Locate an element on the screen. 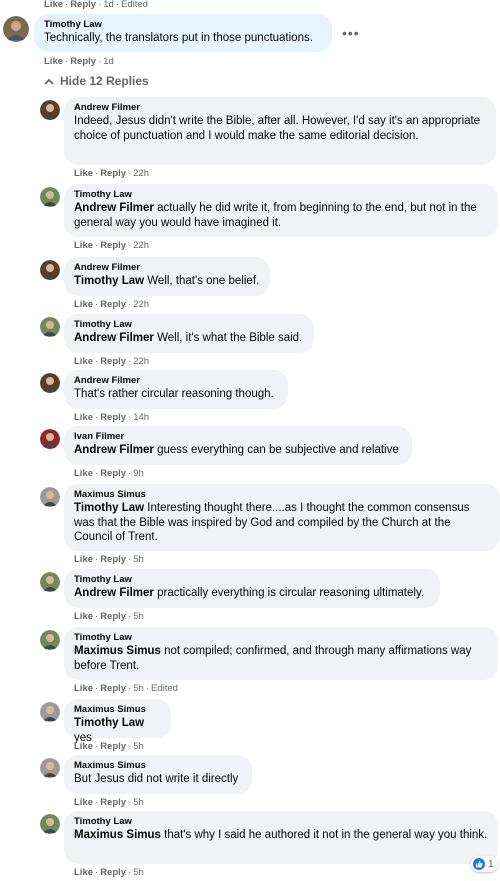 This screenshot has width=500, height=881. reply-actions: Like · Reply · 14h is located at coordinates (112, 417).